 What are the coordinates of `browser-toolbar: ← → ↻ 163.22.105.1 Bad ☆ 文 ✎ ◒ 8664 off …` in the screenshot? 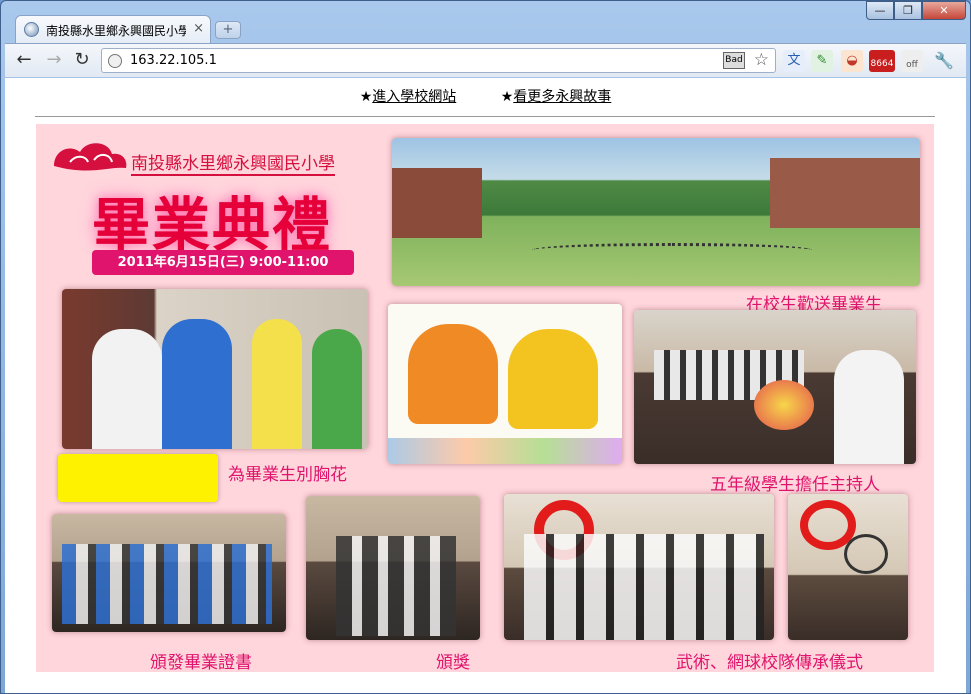 It's located at (485, 60).